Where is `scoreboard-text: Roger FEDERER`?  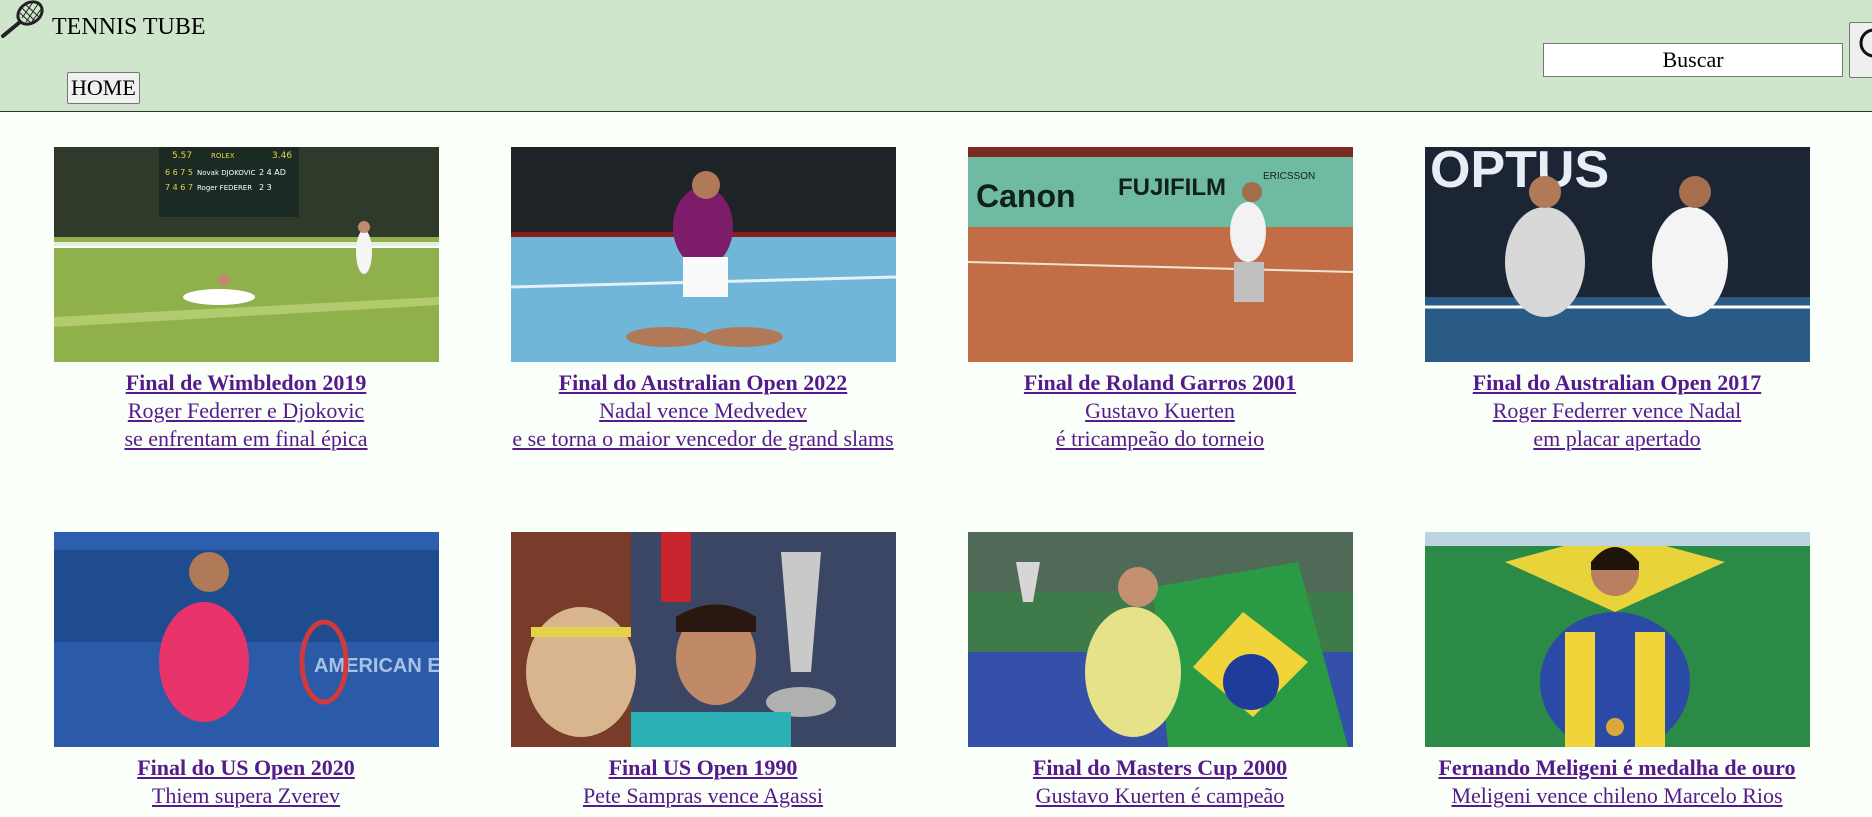
scoreboard-text: Roger FEDERER is located at coordinates (224, 188).